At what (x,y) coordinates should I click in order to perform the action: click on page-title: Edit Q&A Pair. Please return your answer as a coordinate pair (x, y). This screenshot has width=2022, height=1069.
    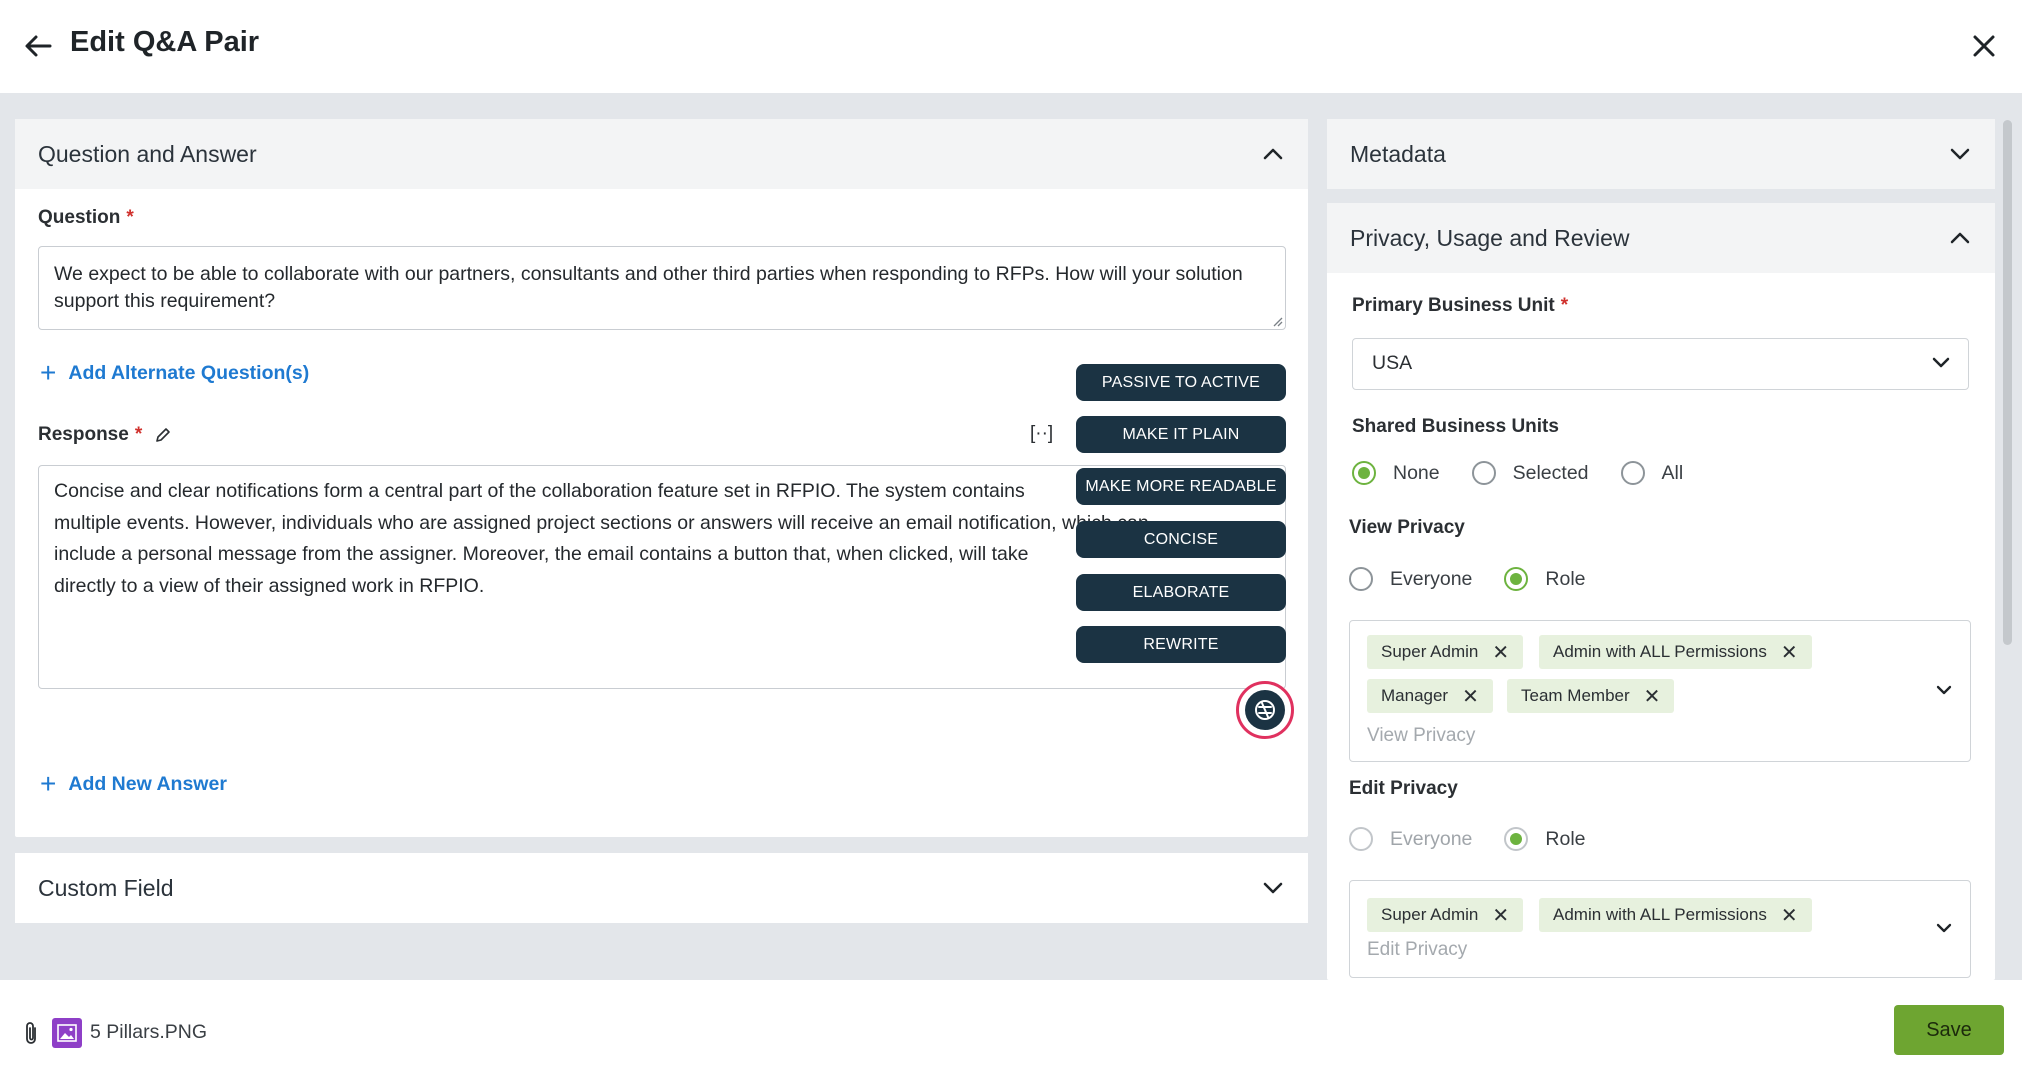
    Looking at the image, I should click on (165, 42).